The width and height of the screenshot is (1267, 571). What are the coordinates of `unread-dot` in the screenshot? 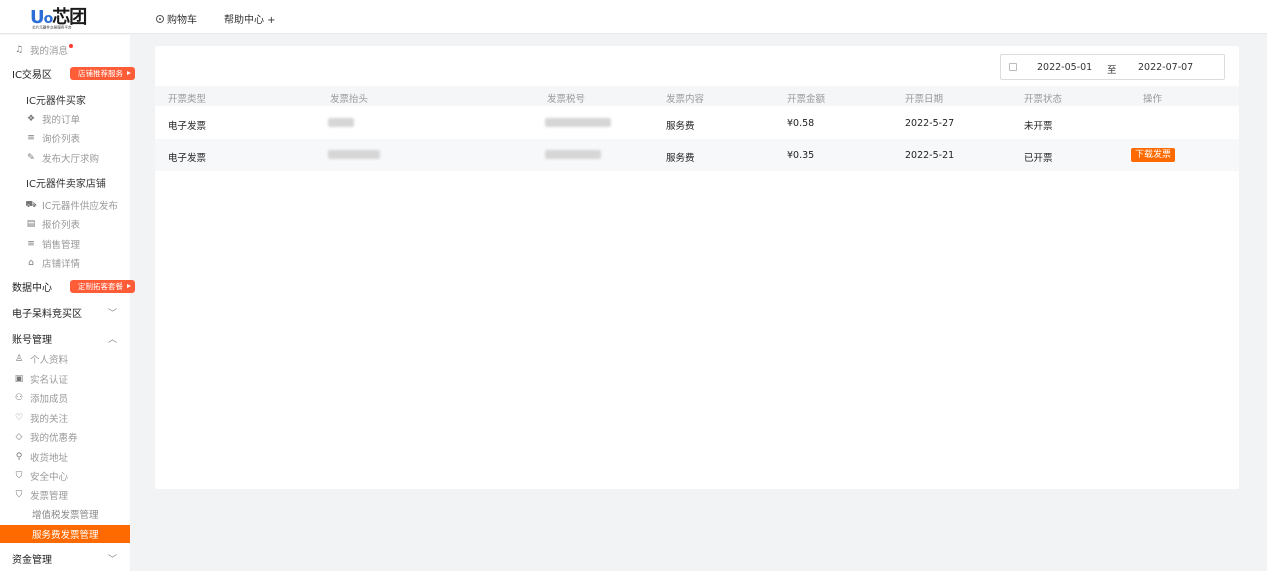 It's located at (71, 46).